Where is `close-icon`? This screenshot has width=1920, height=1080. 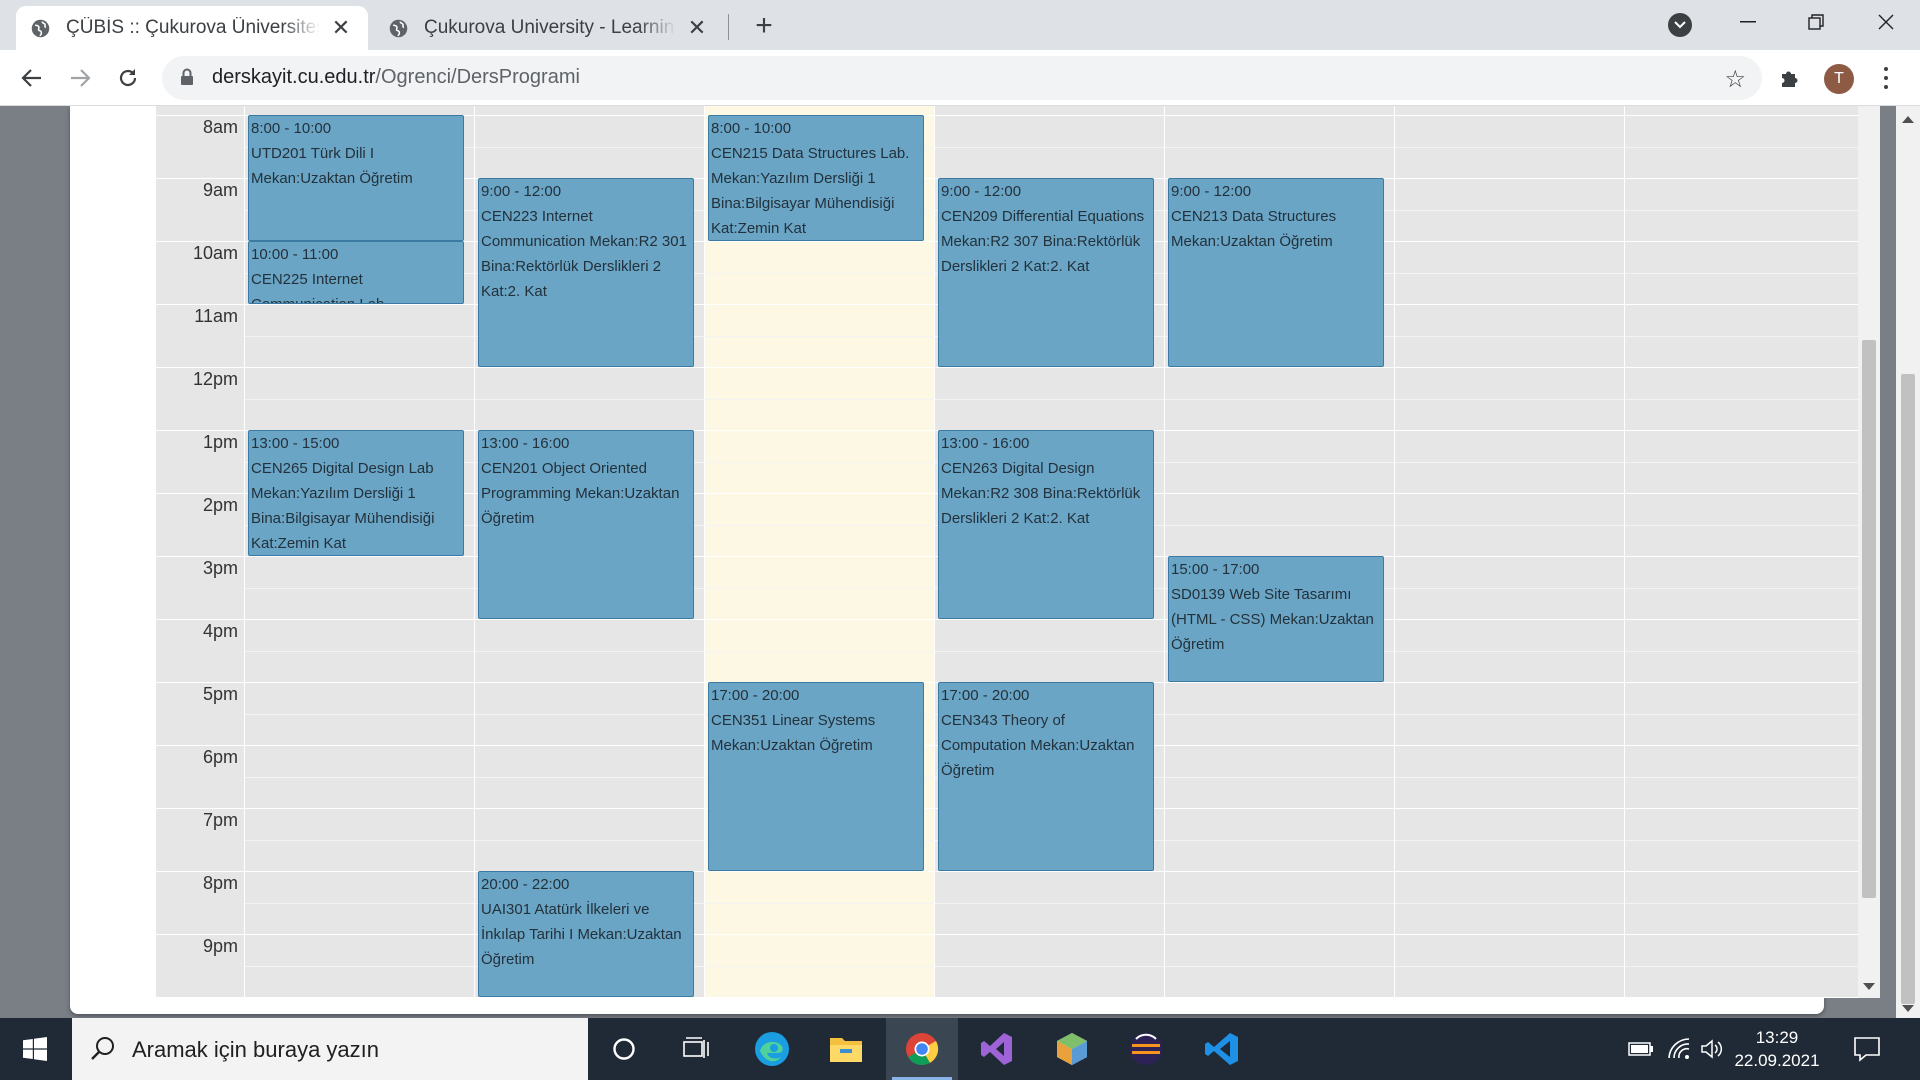
close-icon is located at coordinates (1886, 22).